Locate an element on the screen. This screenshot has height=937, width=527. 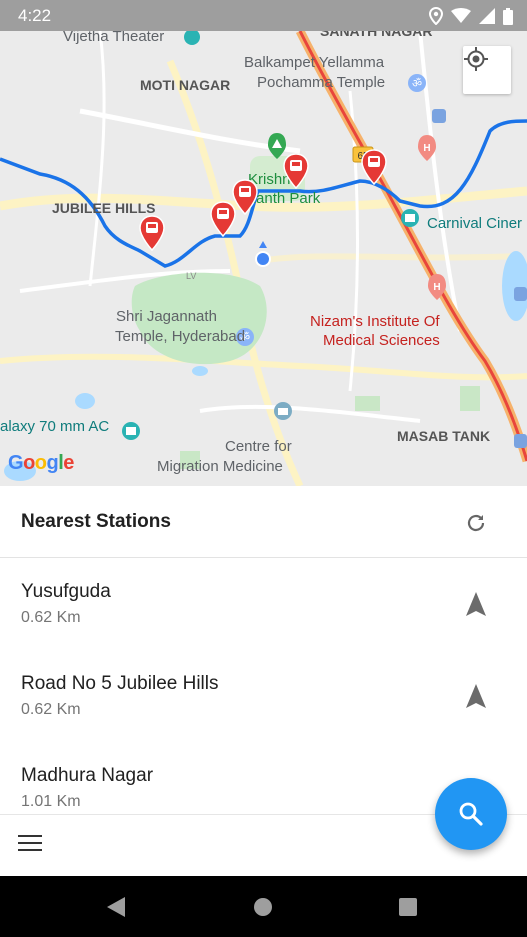
system-navigation-bar is located at coordinates (263, 906).